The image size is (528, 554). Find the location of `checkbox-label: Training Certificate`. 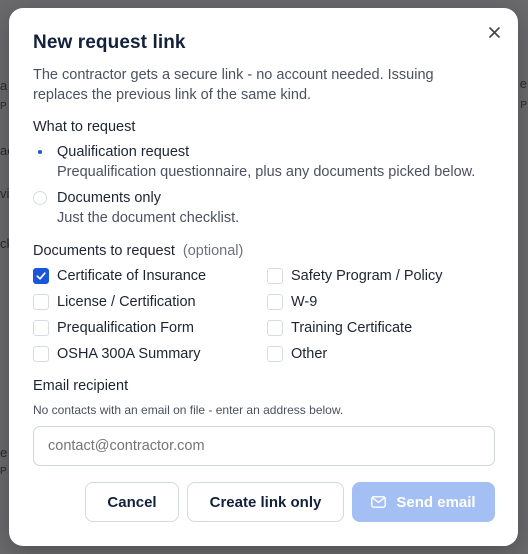

checkbox-label: Training Certificate is located at coordinates (352, 328).